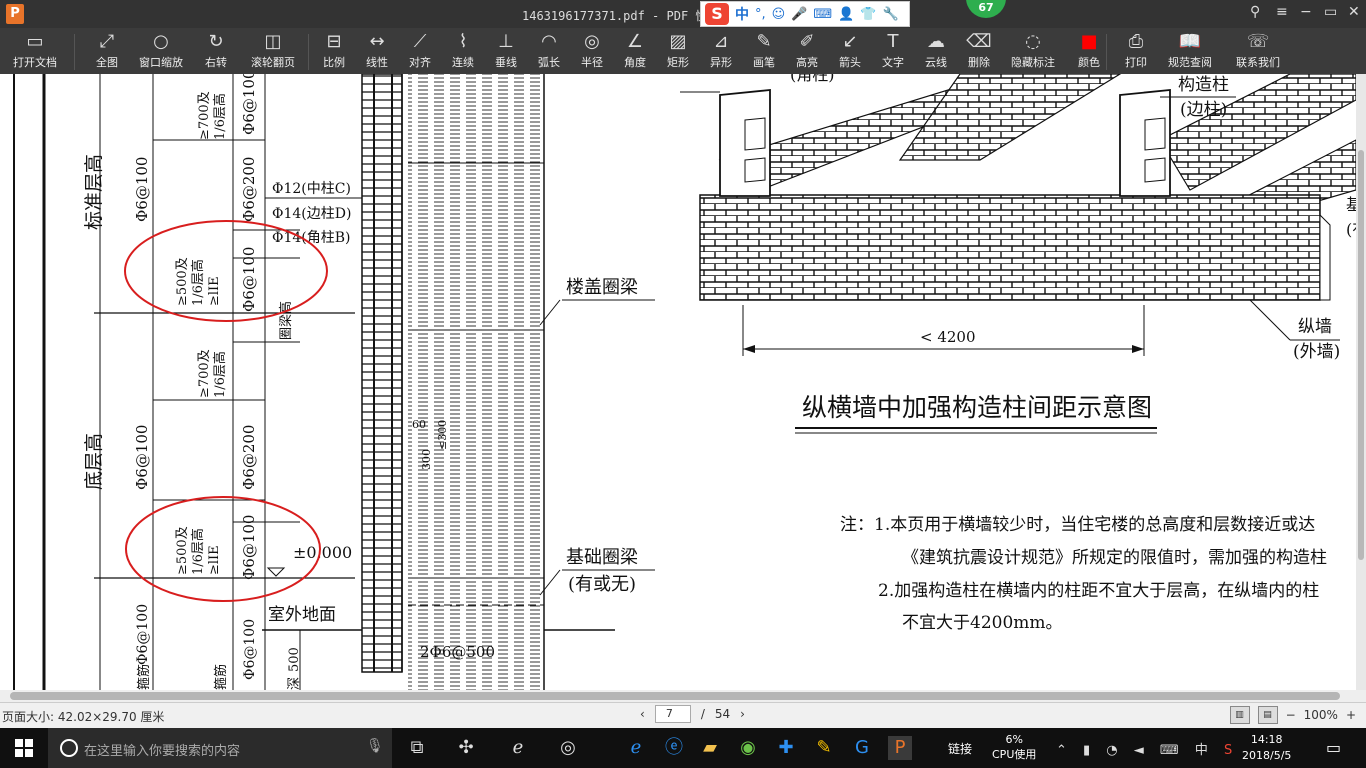  Describe the element at coordinates (602, 287) in the screenshot. I see `floor-ring-beam-label: 楼盖圈梁` at that location.